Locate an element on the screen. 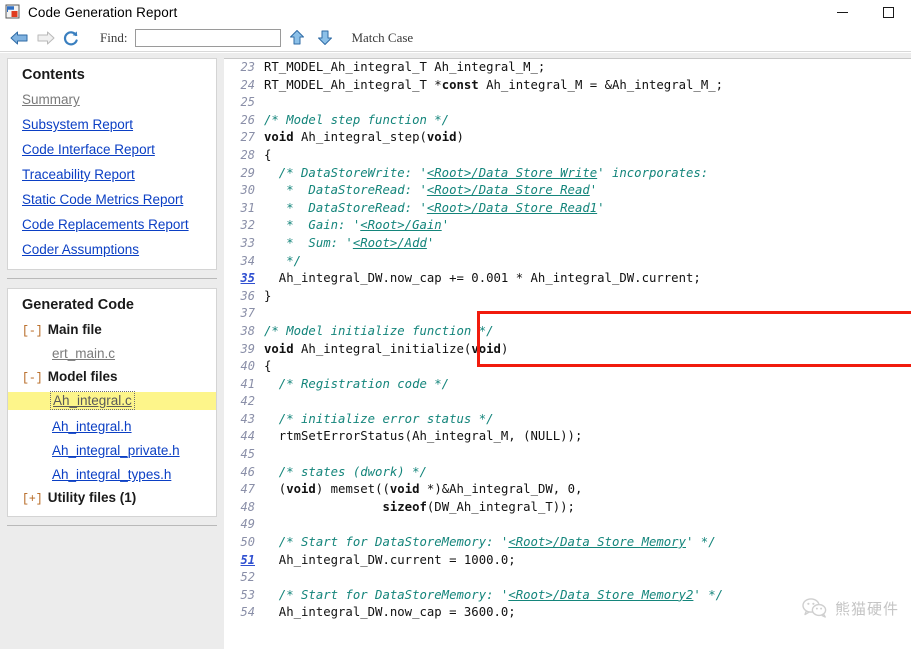  file-link-ah-integral-types-h: Ah_integral_types.h is located at coordinates (111, 474).